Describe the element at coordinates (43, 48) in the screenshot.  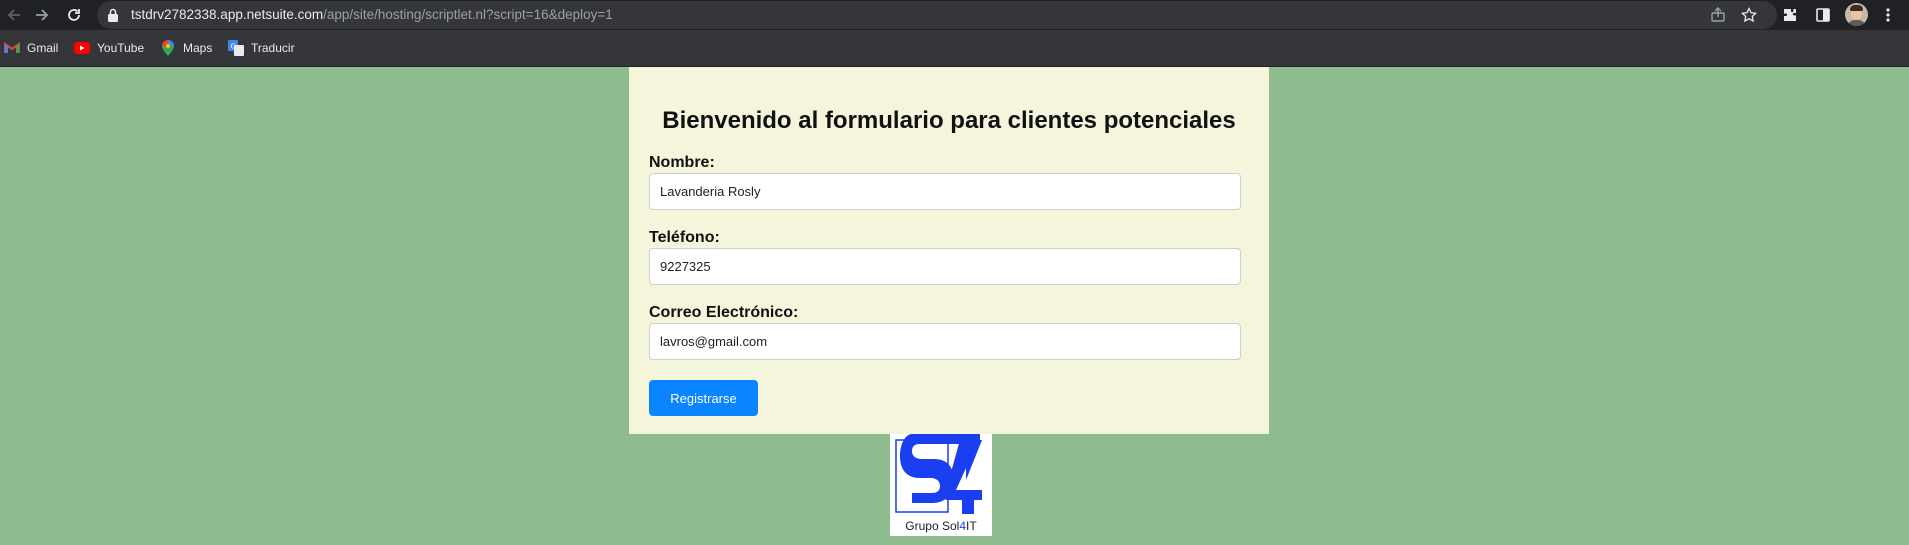
I see `bookmark-label: Gmail` at that location.